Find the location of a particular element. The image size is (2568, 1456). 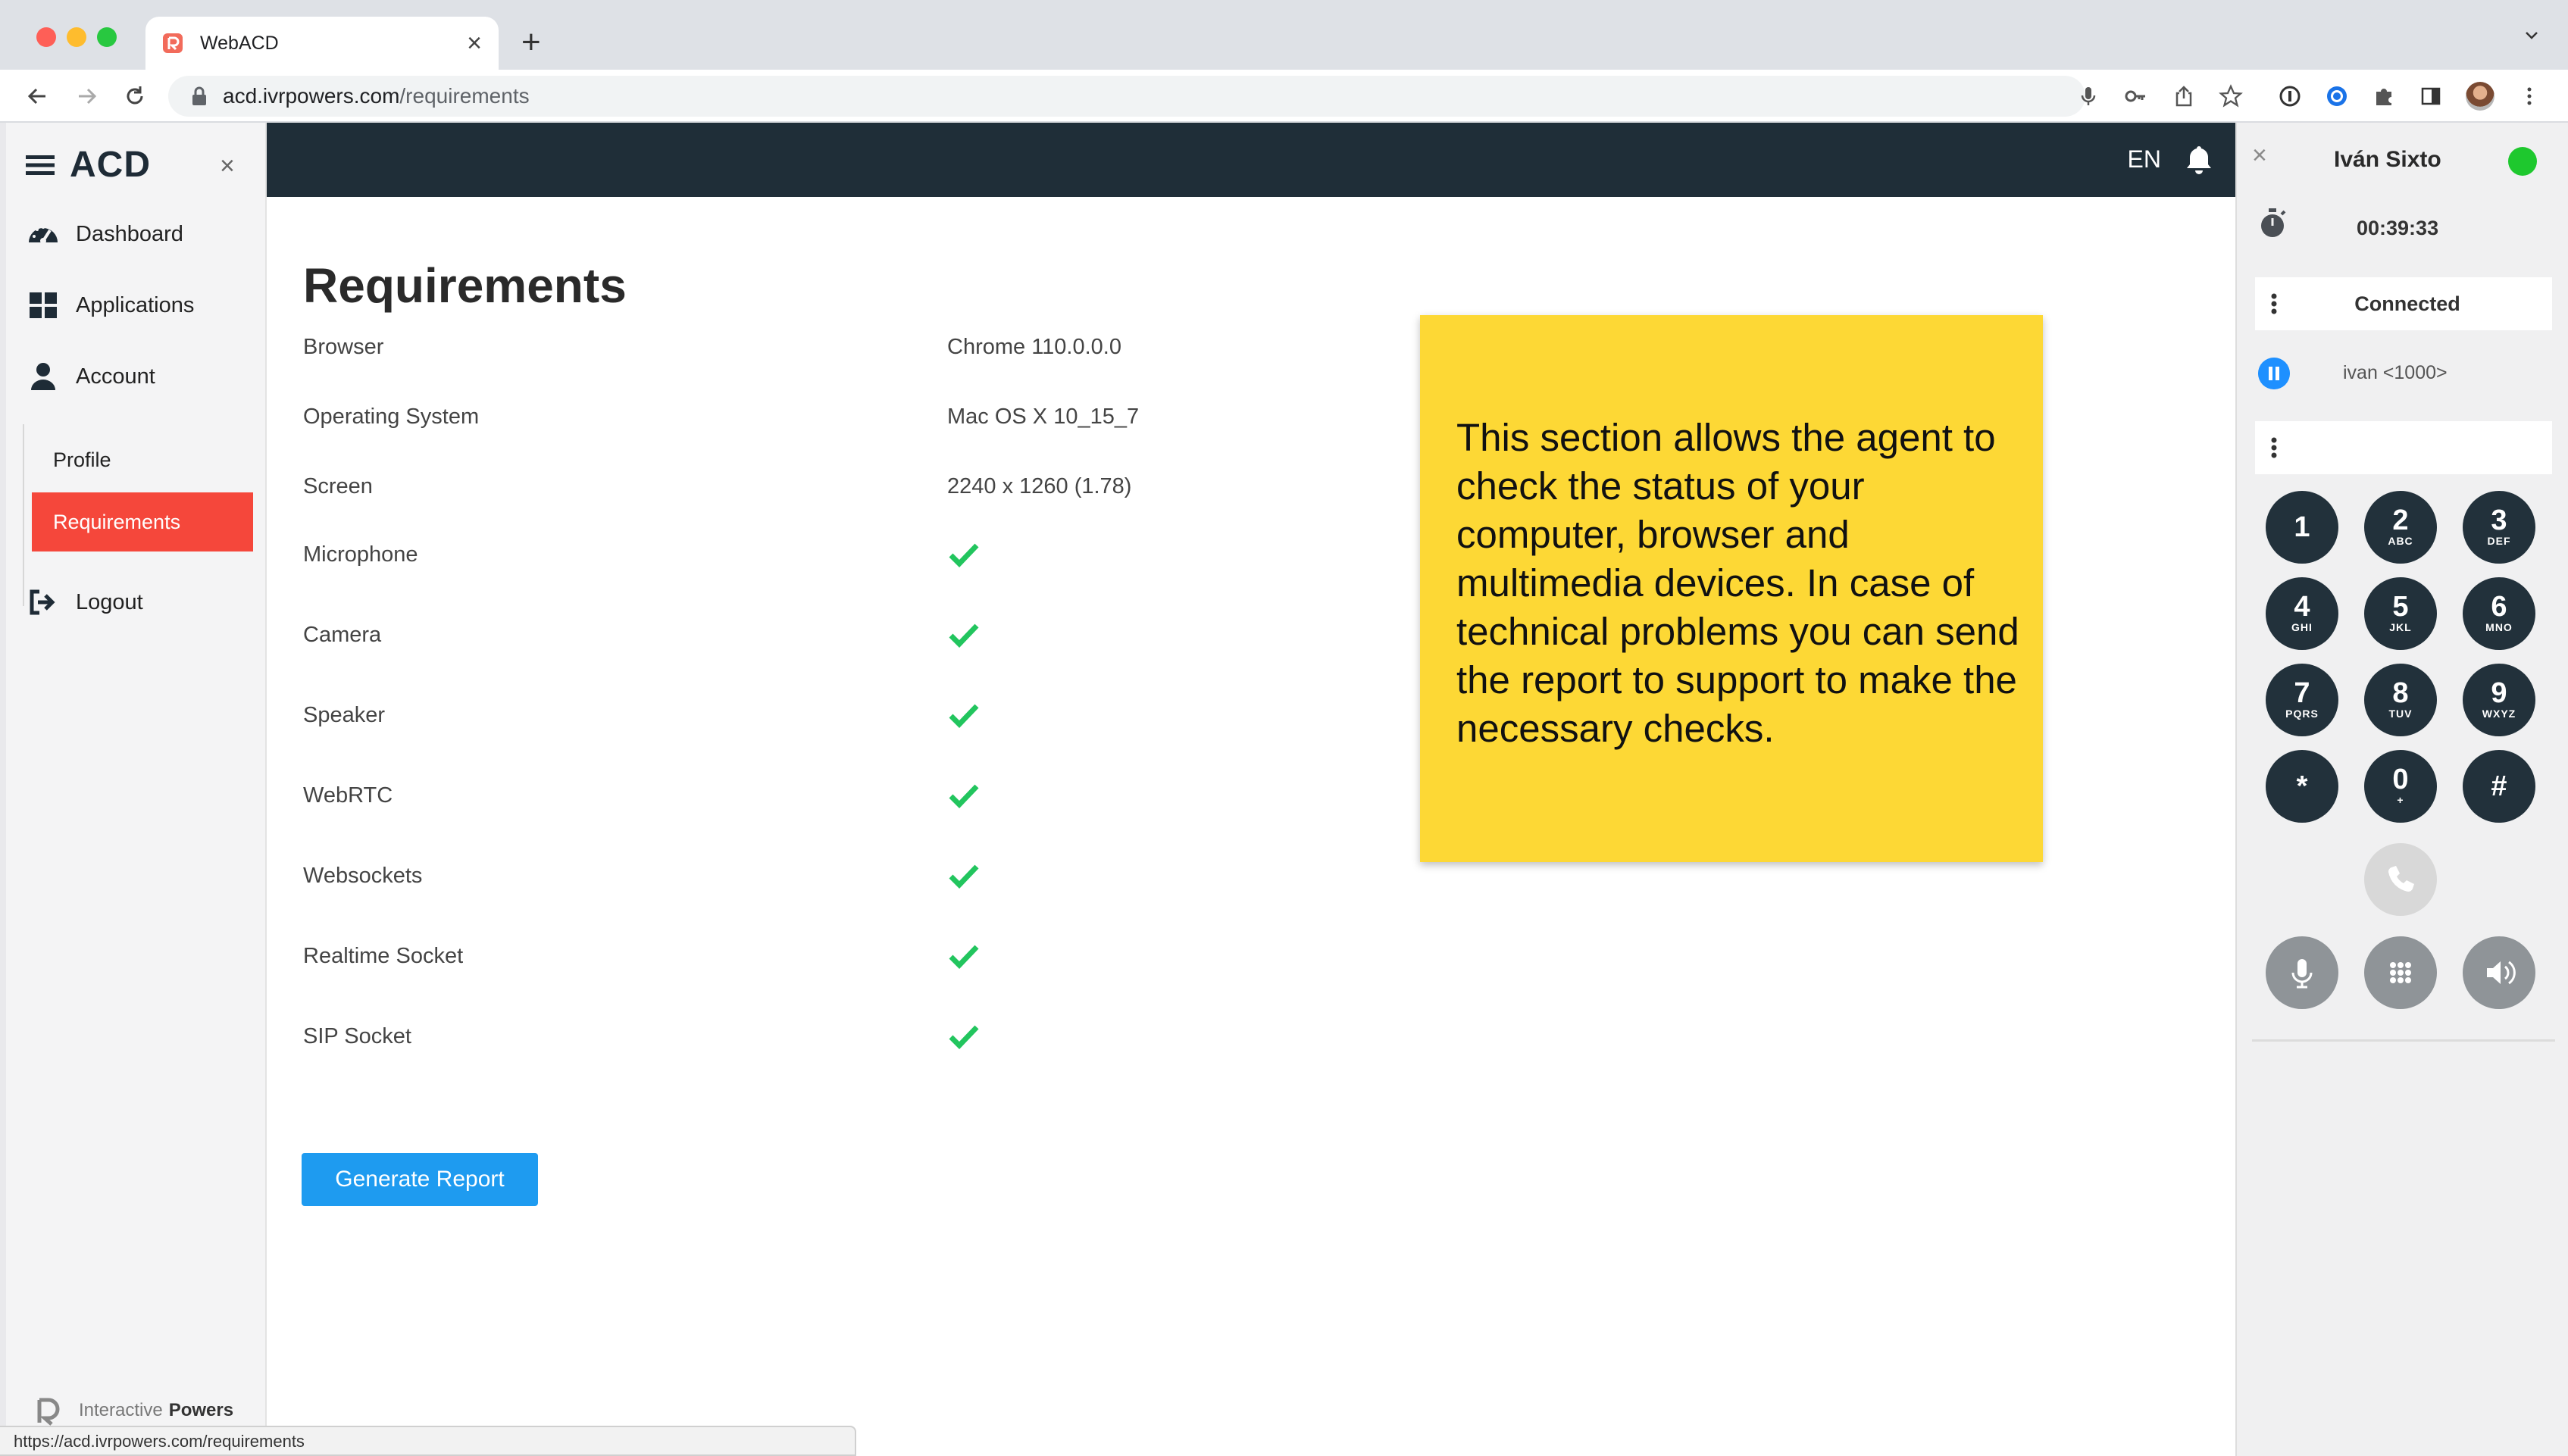

keypad-key-4: 4 GHI is located at coordinates (2302, 613).